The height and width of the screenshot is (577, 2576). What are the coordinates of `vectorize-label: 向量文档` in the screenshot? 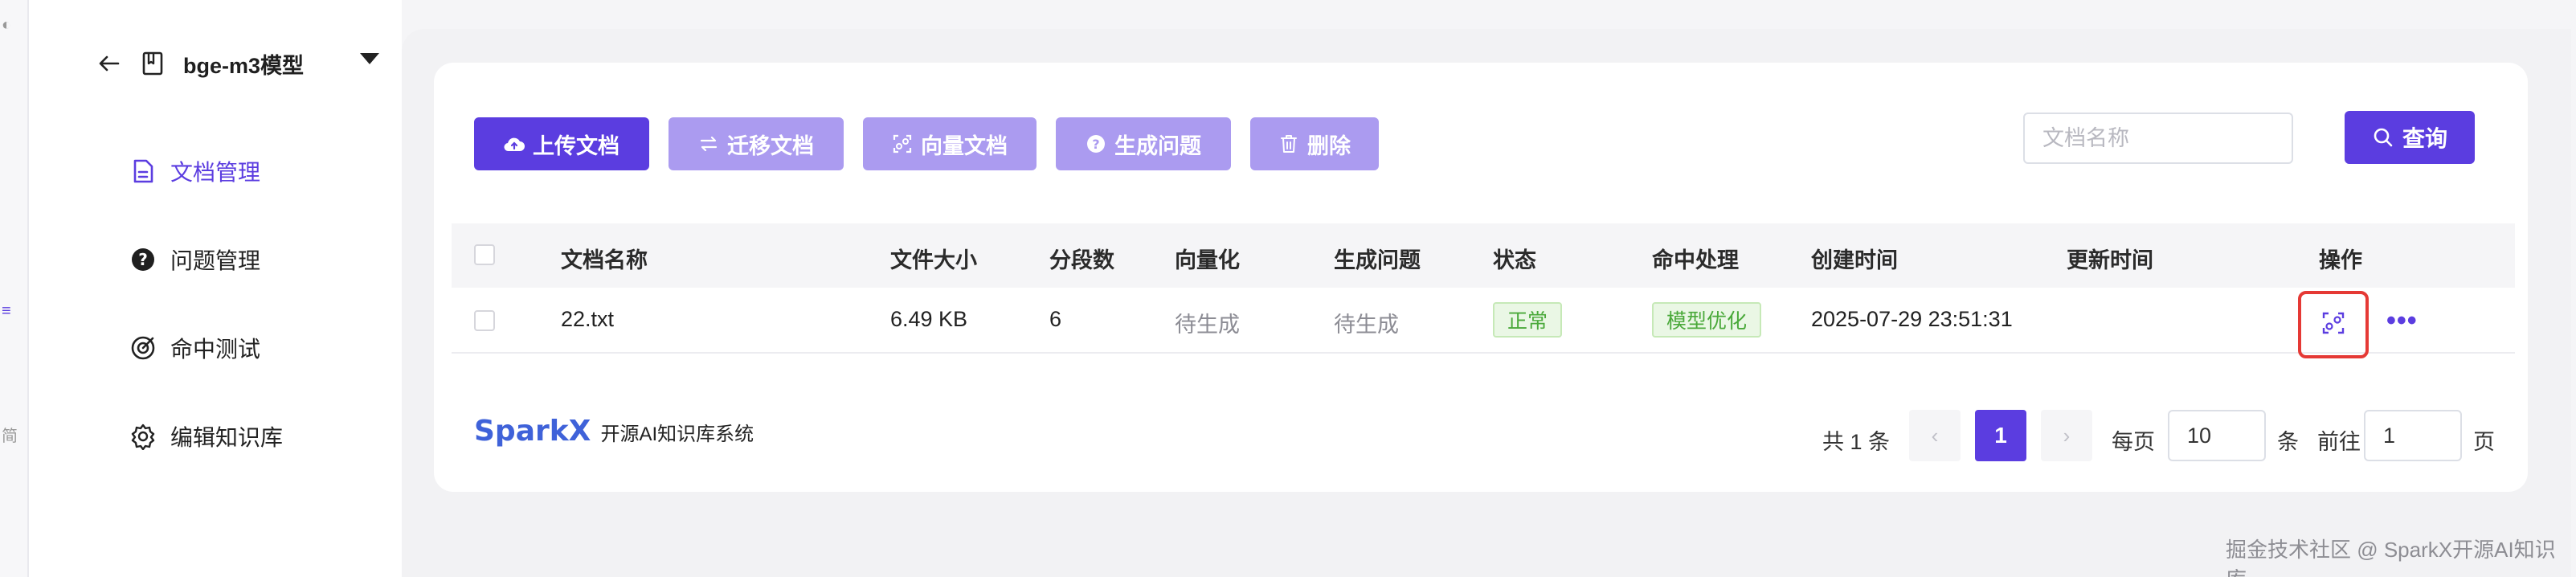 It's located at (965, 145).